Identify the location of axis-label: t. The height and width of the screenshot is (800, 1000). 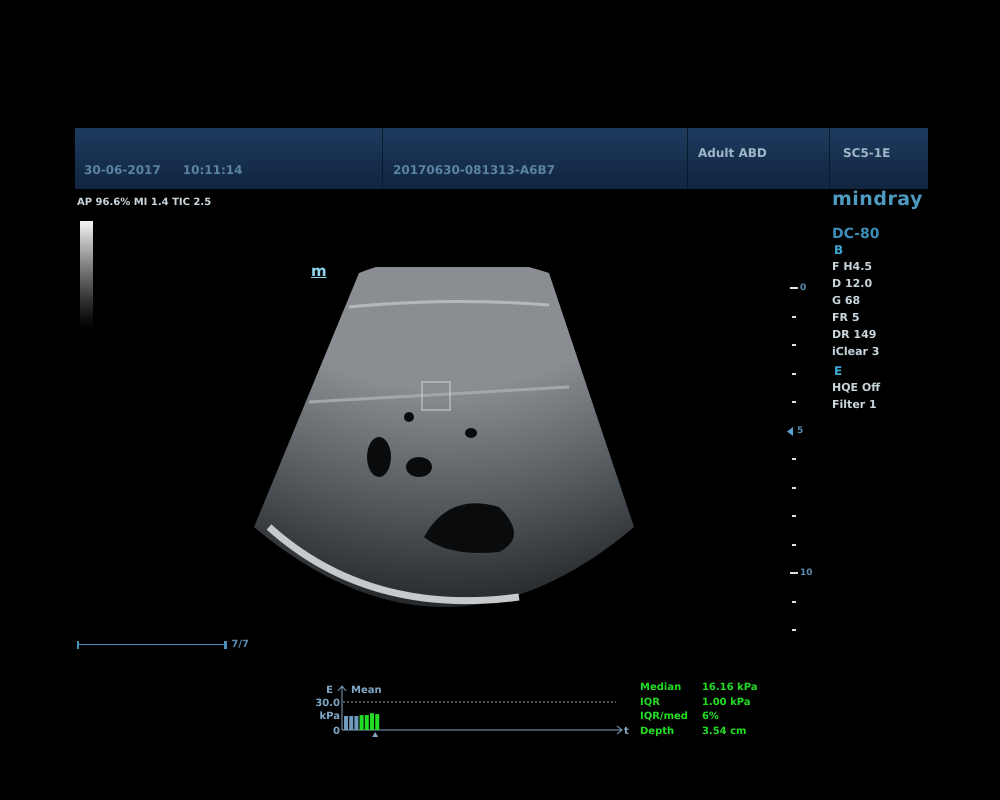
(626, 731).